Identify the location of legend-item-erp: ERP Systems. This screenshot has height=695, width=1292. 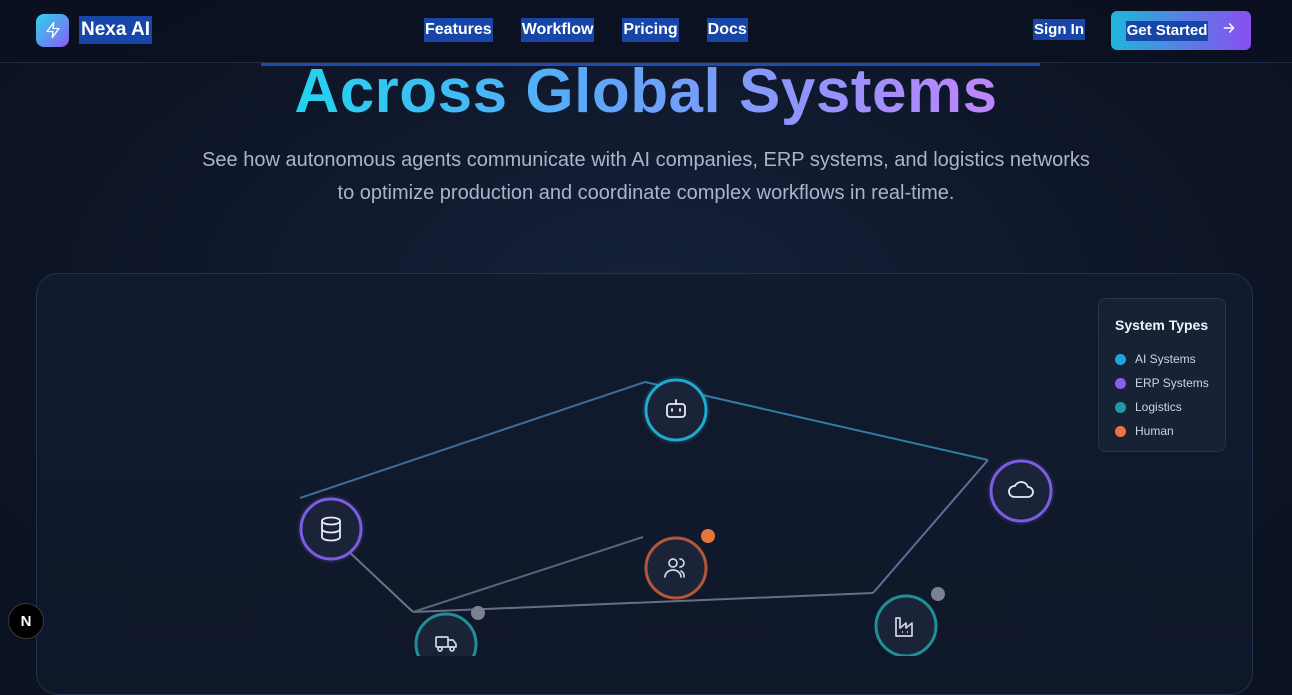
(1162, 383).